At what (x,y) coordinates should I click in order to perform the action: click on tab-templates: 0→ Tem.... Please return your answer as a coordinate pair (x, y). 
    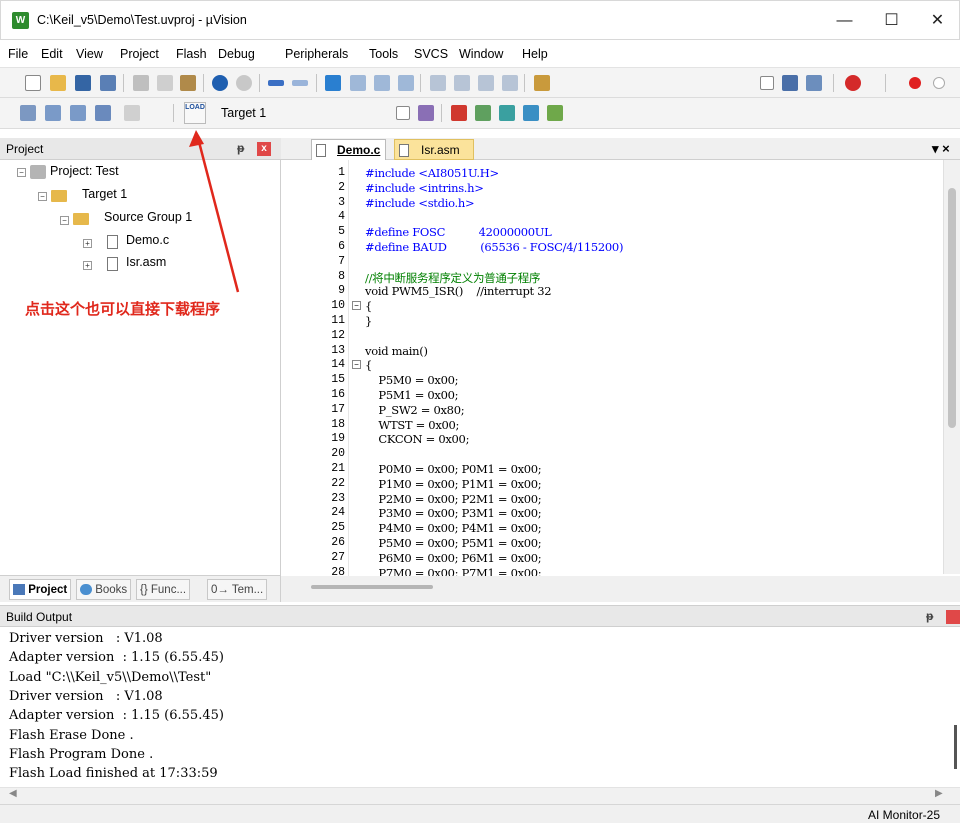
    Looking at the image, I should click on (237, 589).